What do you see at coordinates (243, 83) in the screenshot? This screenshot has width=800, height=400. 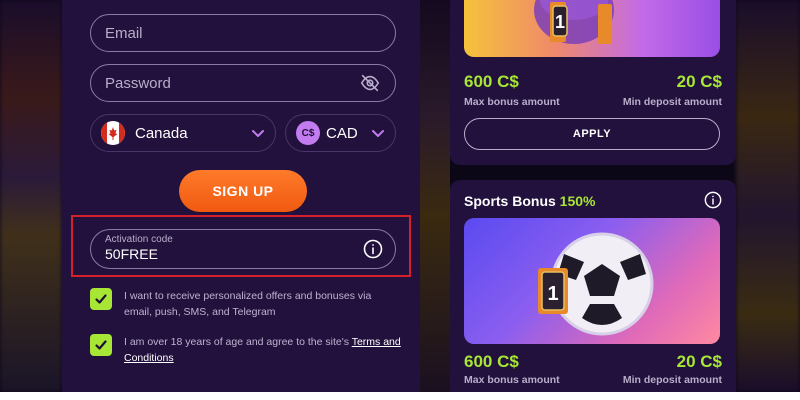 I see `password-field: Password` at bounding box center [243, 83].